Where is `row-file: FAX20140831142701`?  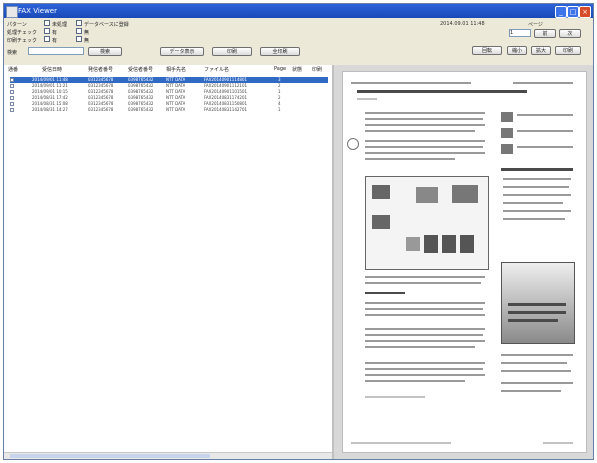
row-file: FAX20140831142701 is located at coordinates (226, 109).